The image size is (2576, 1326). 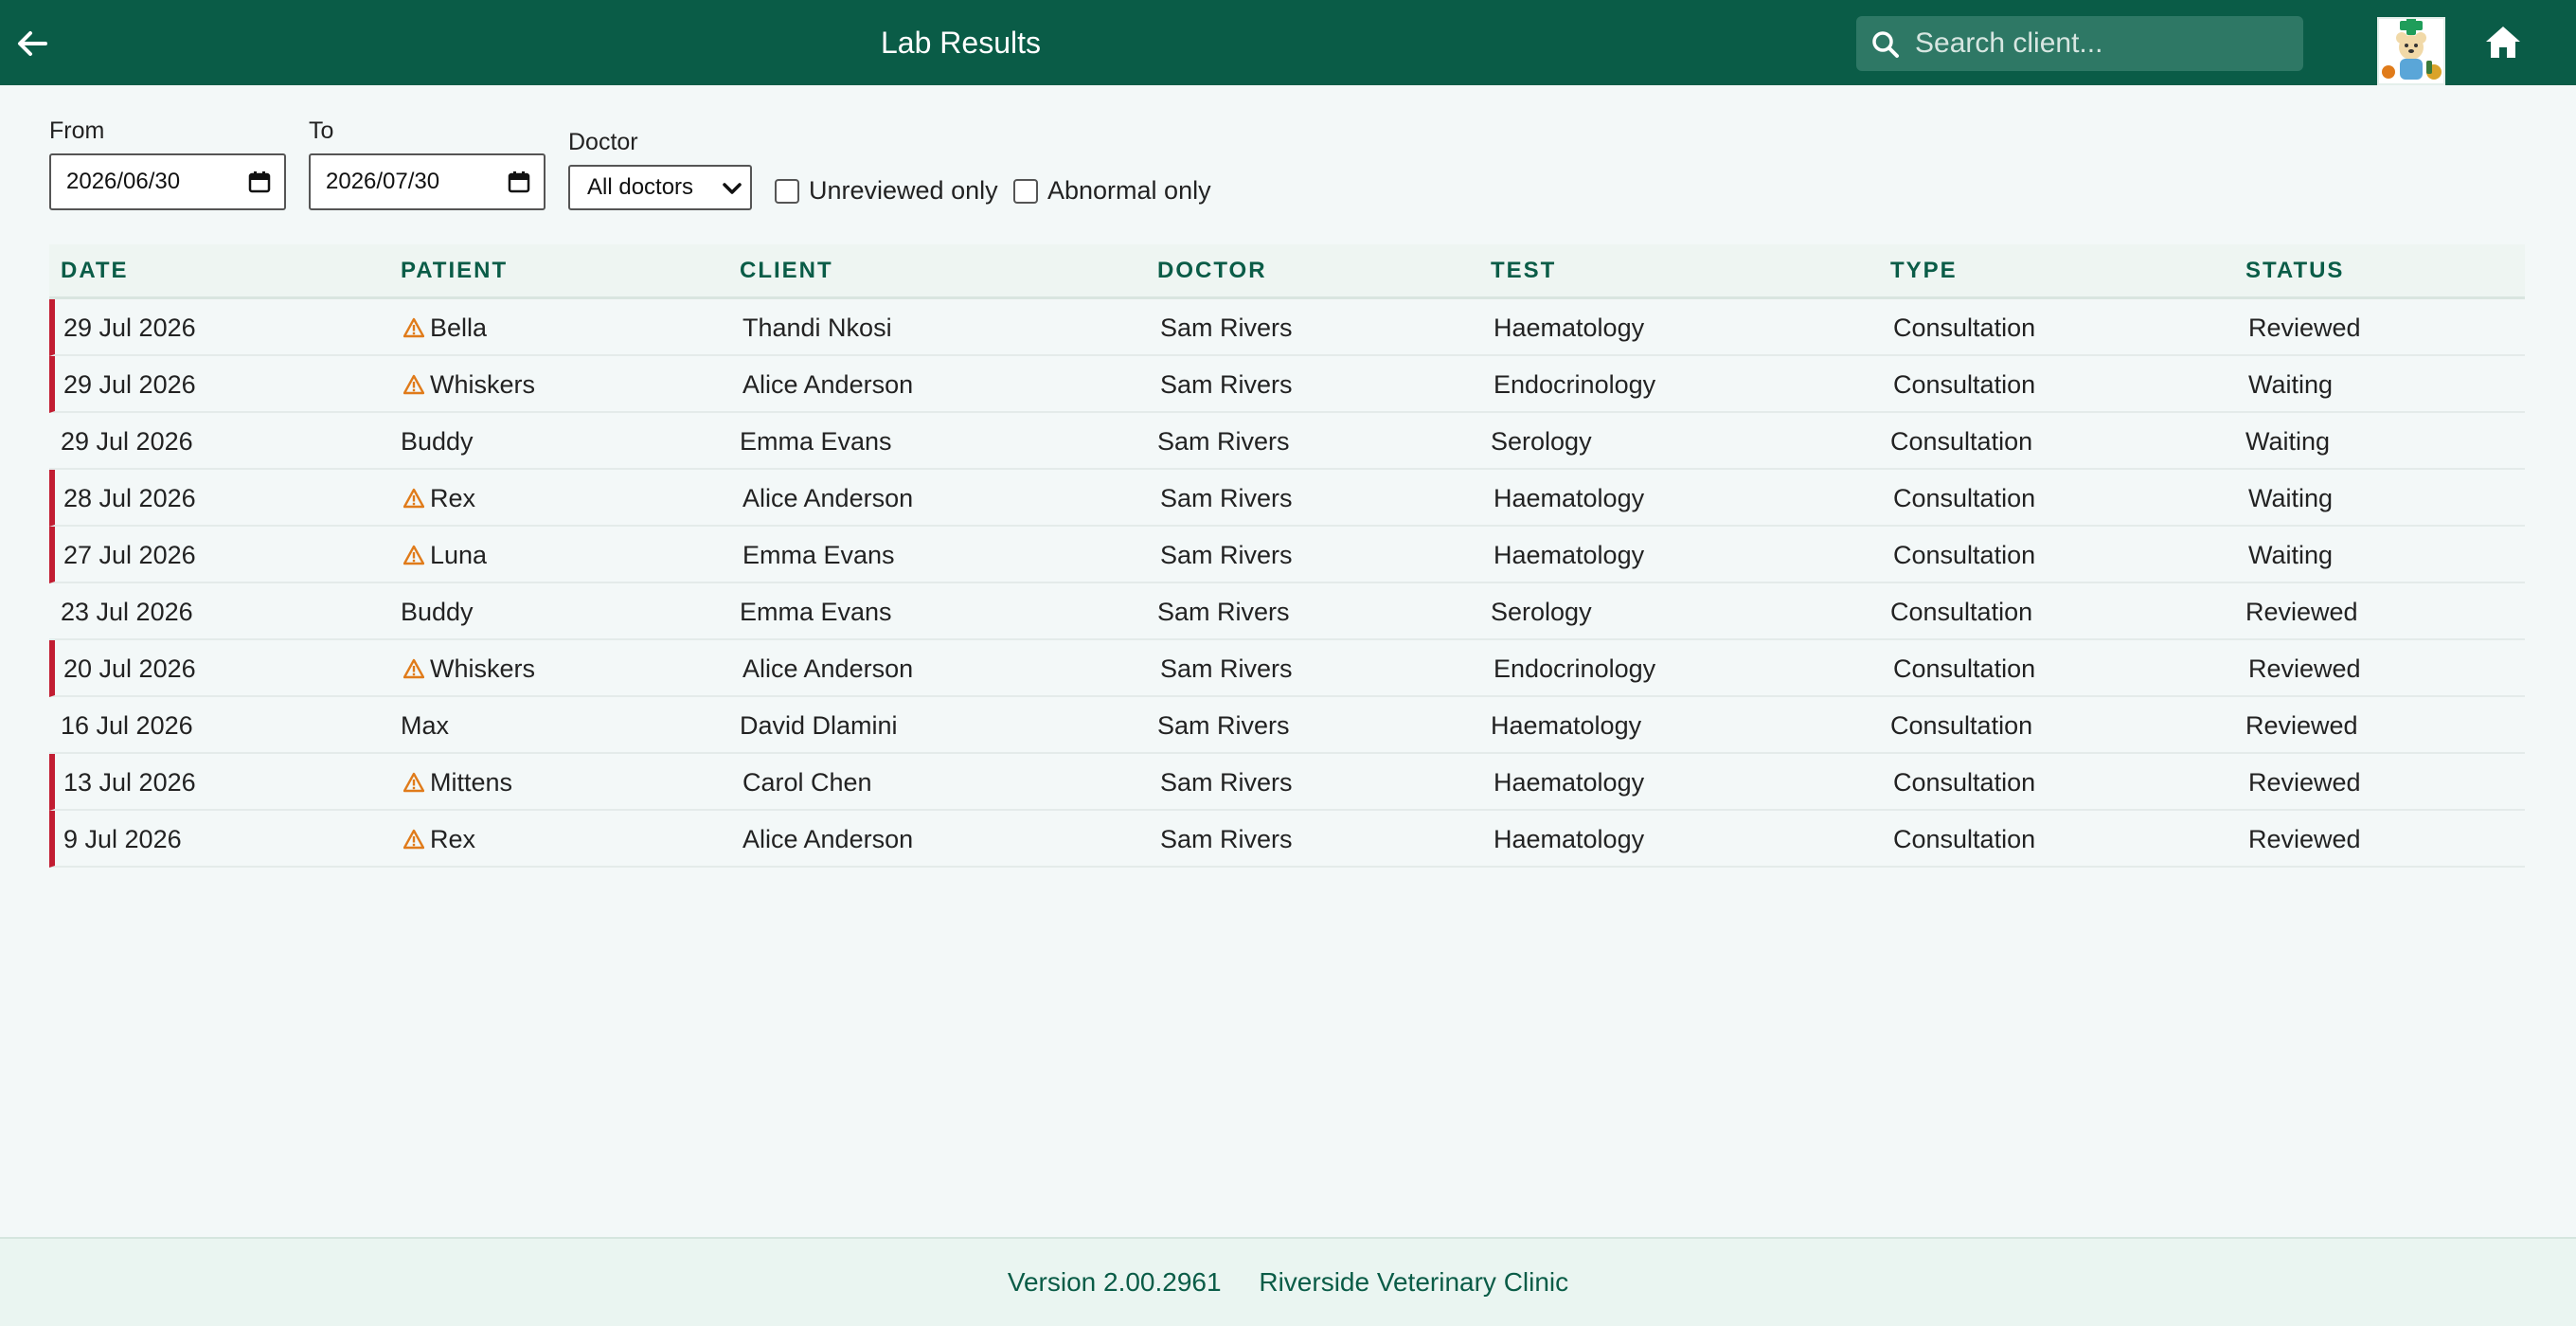 What do you see at coordinates (1212, 270) in the screenshot?
I see `column-header-doctor: DOCTOR` at bounding box center [1212, 270].